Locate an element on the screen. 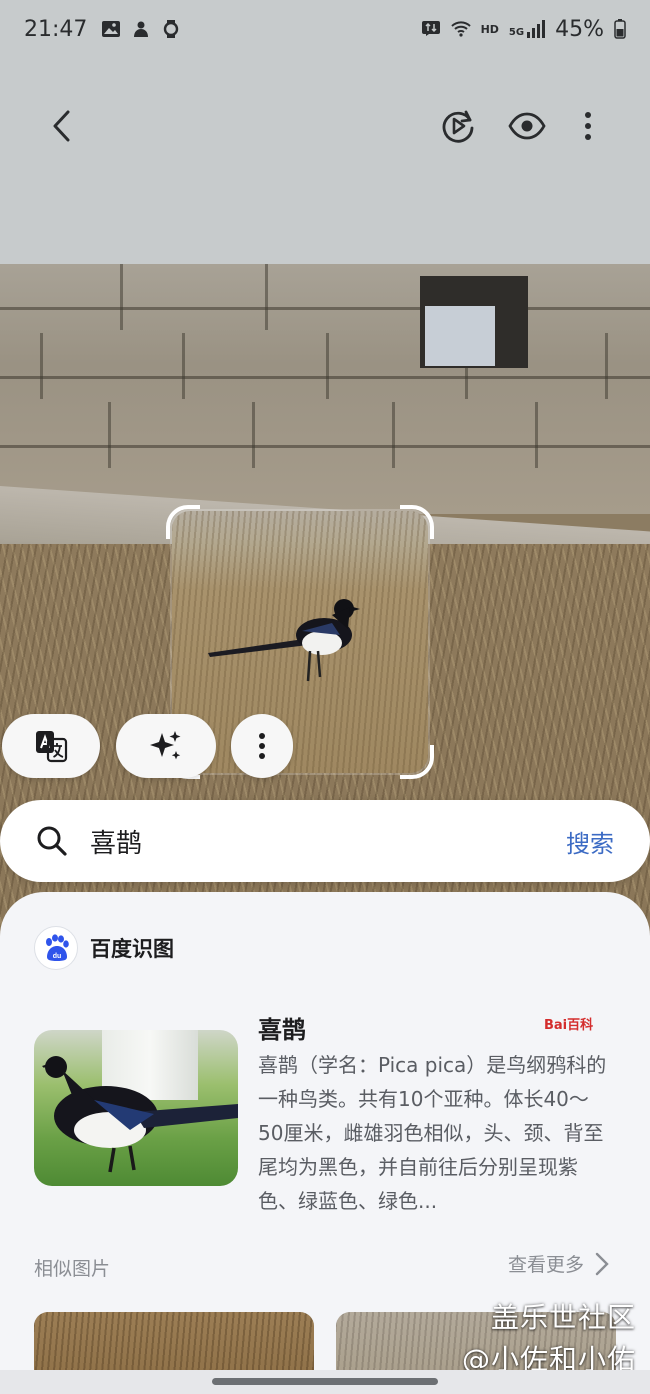 Image resolution: width=650 pixels, height=1394 pixels. wall-opening-sky is located at coordinates (460, 336).